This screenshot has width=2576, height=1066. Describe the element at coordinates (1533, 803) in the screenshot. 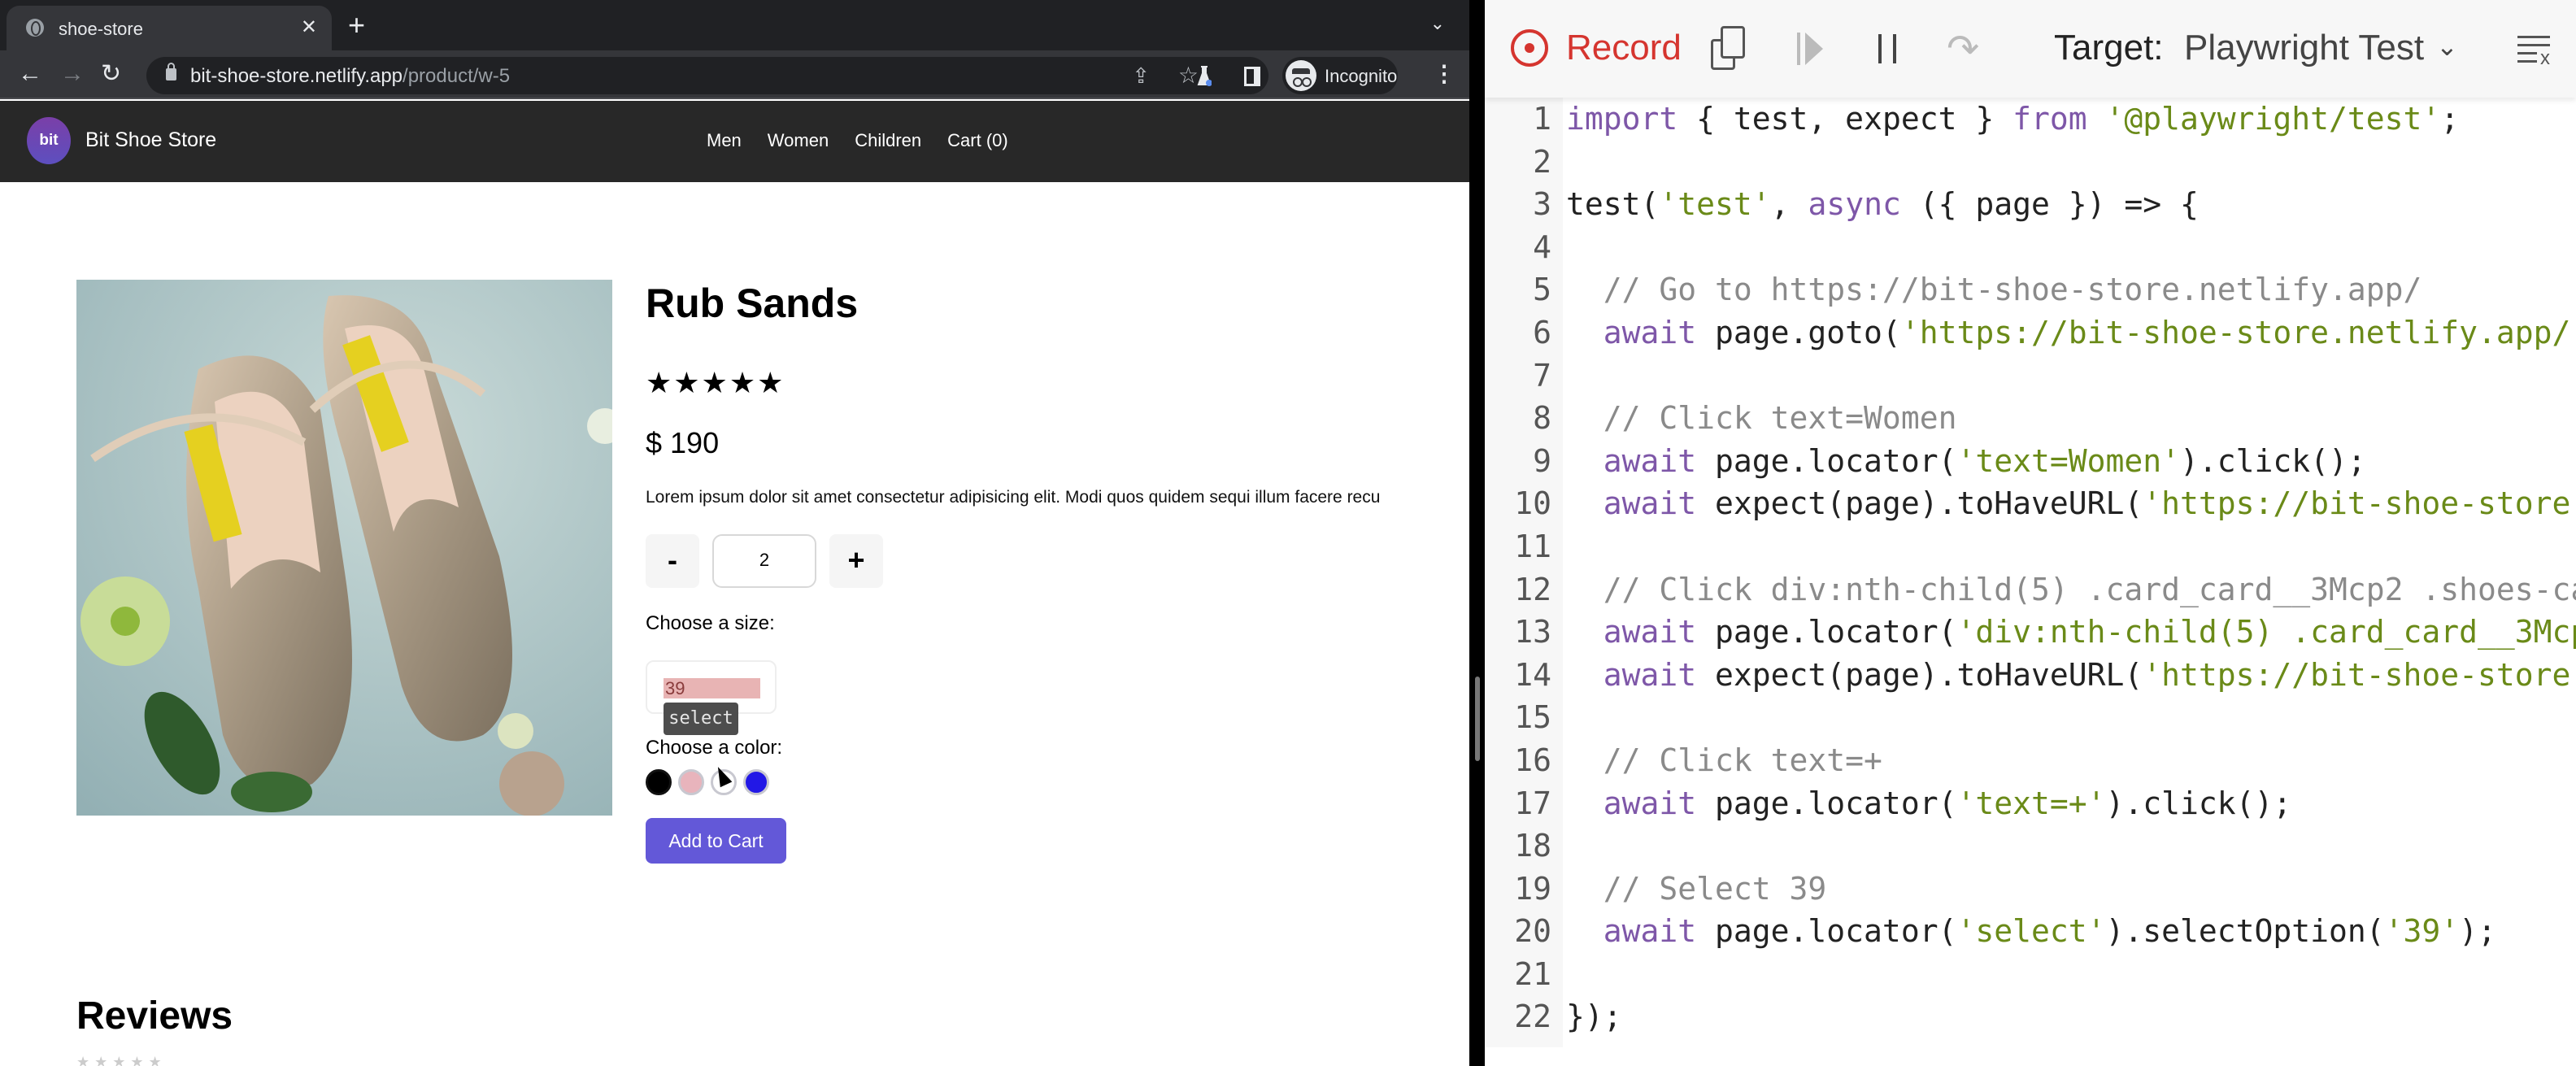

I see `line-number: 17` at that location.